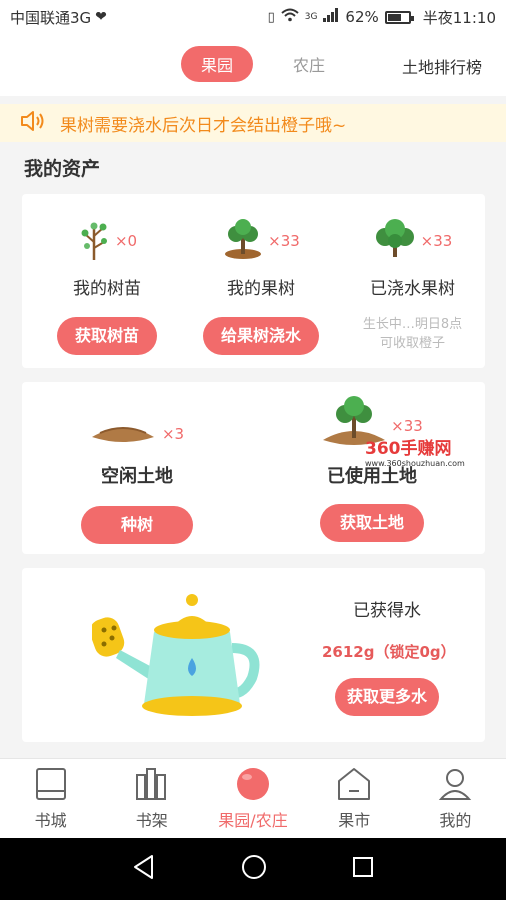 The image size is (506, 900). Describe the element at coordinates (354, 820) in the screenshot. I see `tab-market-label: 果市` at that location.